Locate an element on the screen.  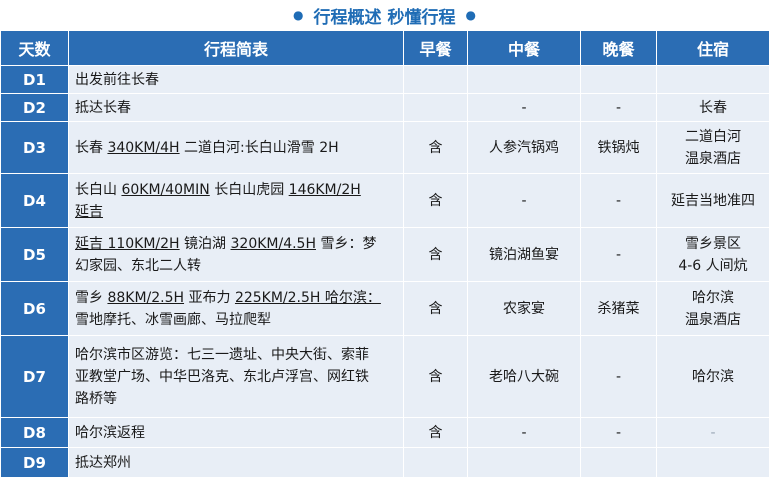
route-segment: 88KM/2.5H is located at coordinates (146, 297).